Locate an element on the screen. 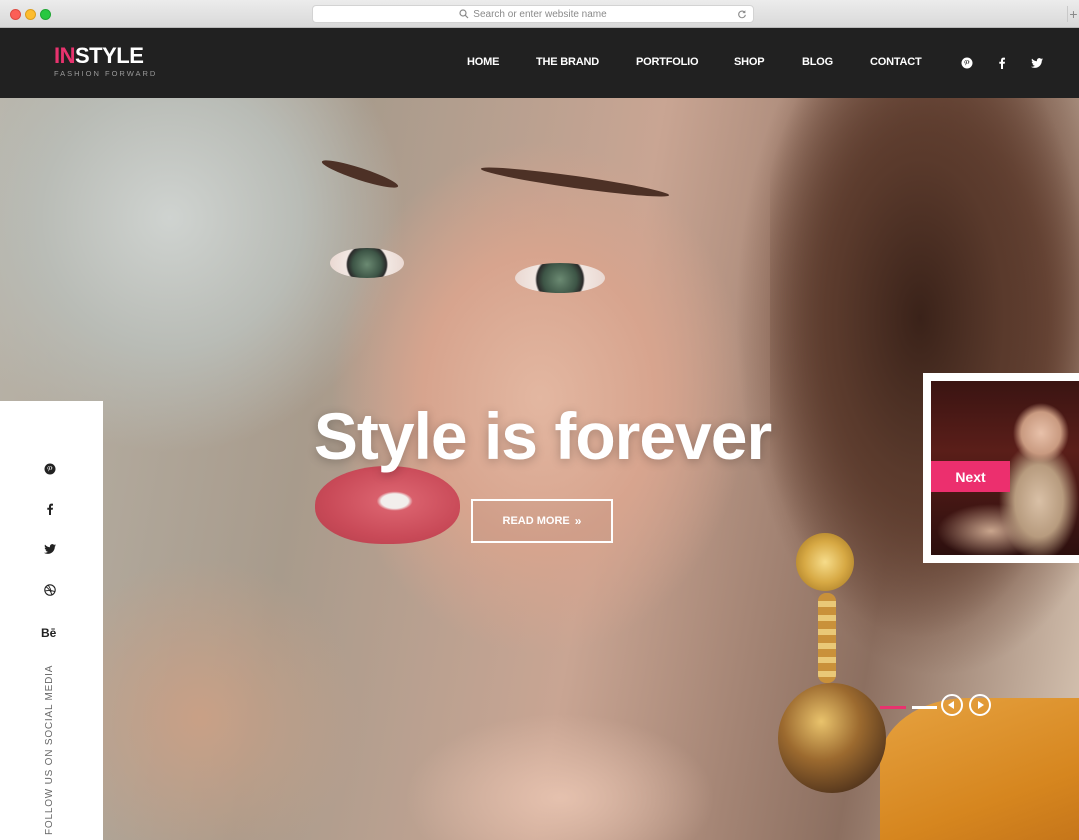  nav-item-blog: BLOG is located at coordinates (817, 62).